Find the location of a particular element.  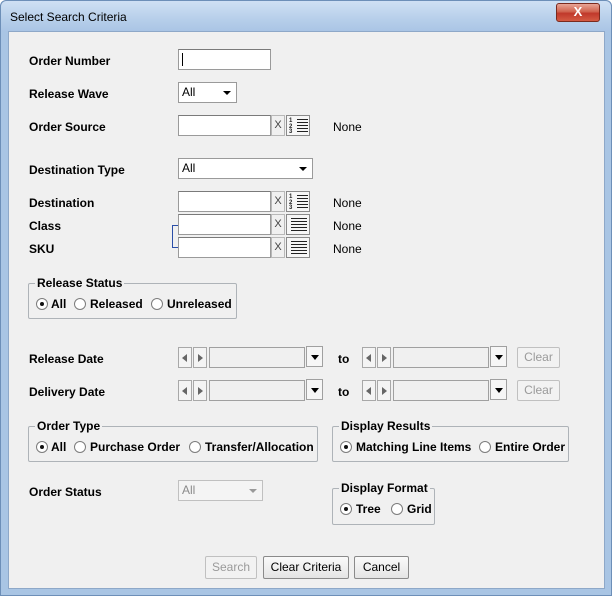

release-date-label: Release Date is located at coordinates (66, 359).